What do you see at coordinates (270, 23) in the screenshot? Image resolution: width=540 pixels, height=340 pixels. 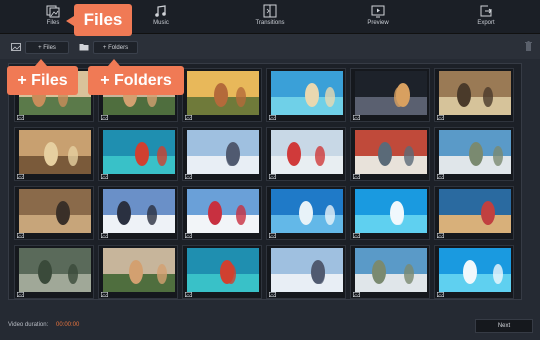 I see `tab-transitions-label: Transitions` at bounding box center [270, 23].